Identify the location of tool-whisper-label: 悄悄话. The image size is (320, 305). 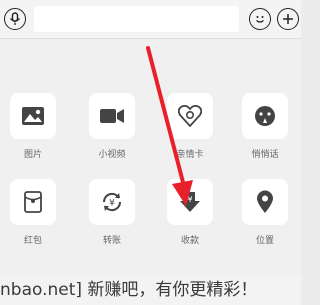
(265, 155).